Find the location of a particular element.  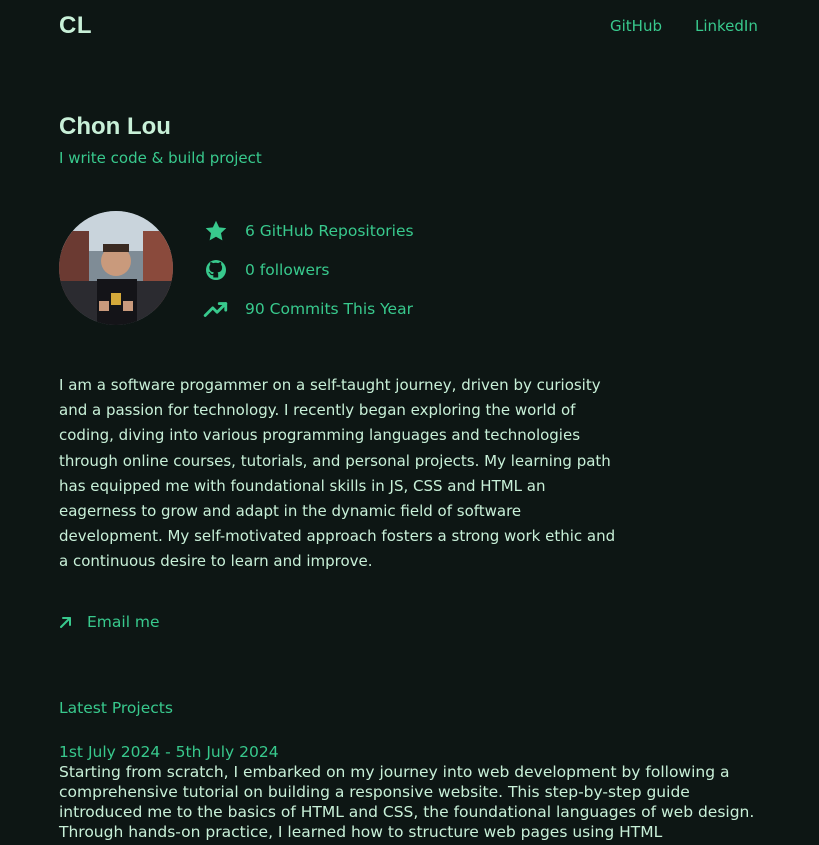

email-me-link: Email me is located at coordinates (109, 622).